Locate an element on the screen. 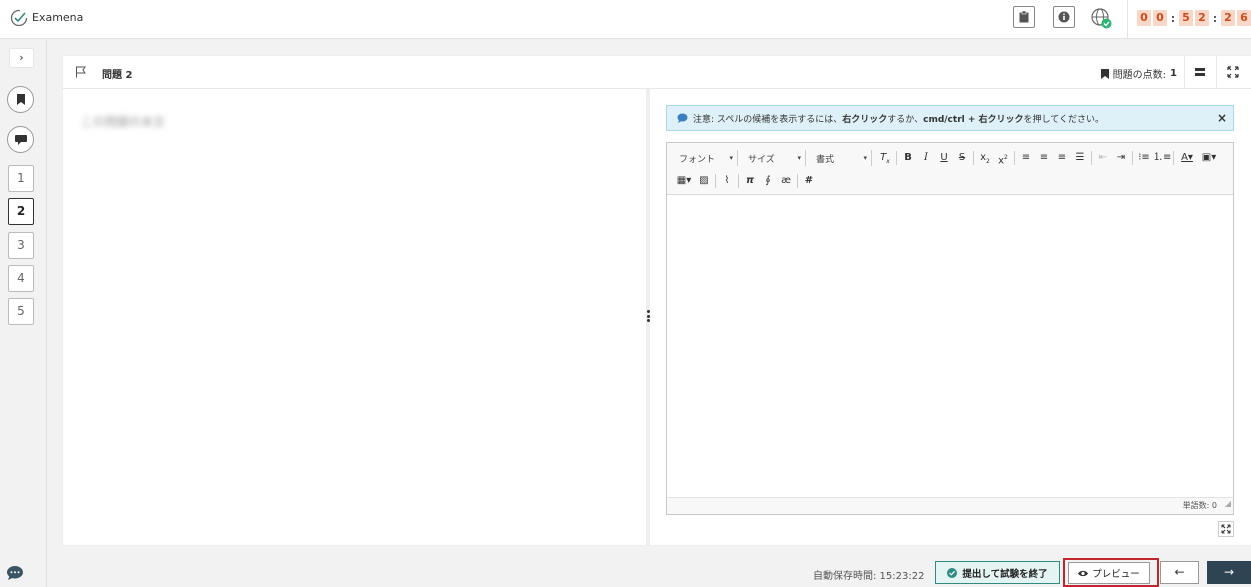  editor-fullscreen-button is located at coordinates (1226, 529).